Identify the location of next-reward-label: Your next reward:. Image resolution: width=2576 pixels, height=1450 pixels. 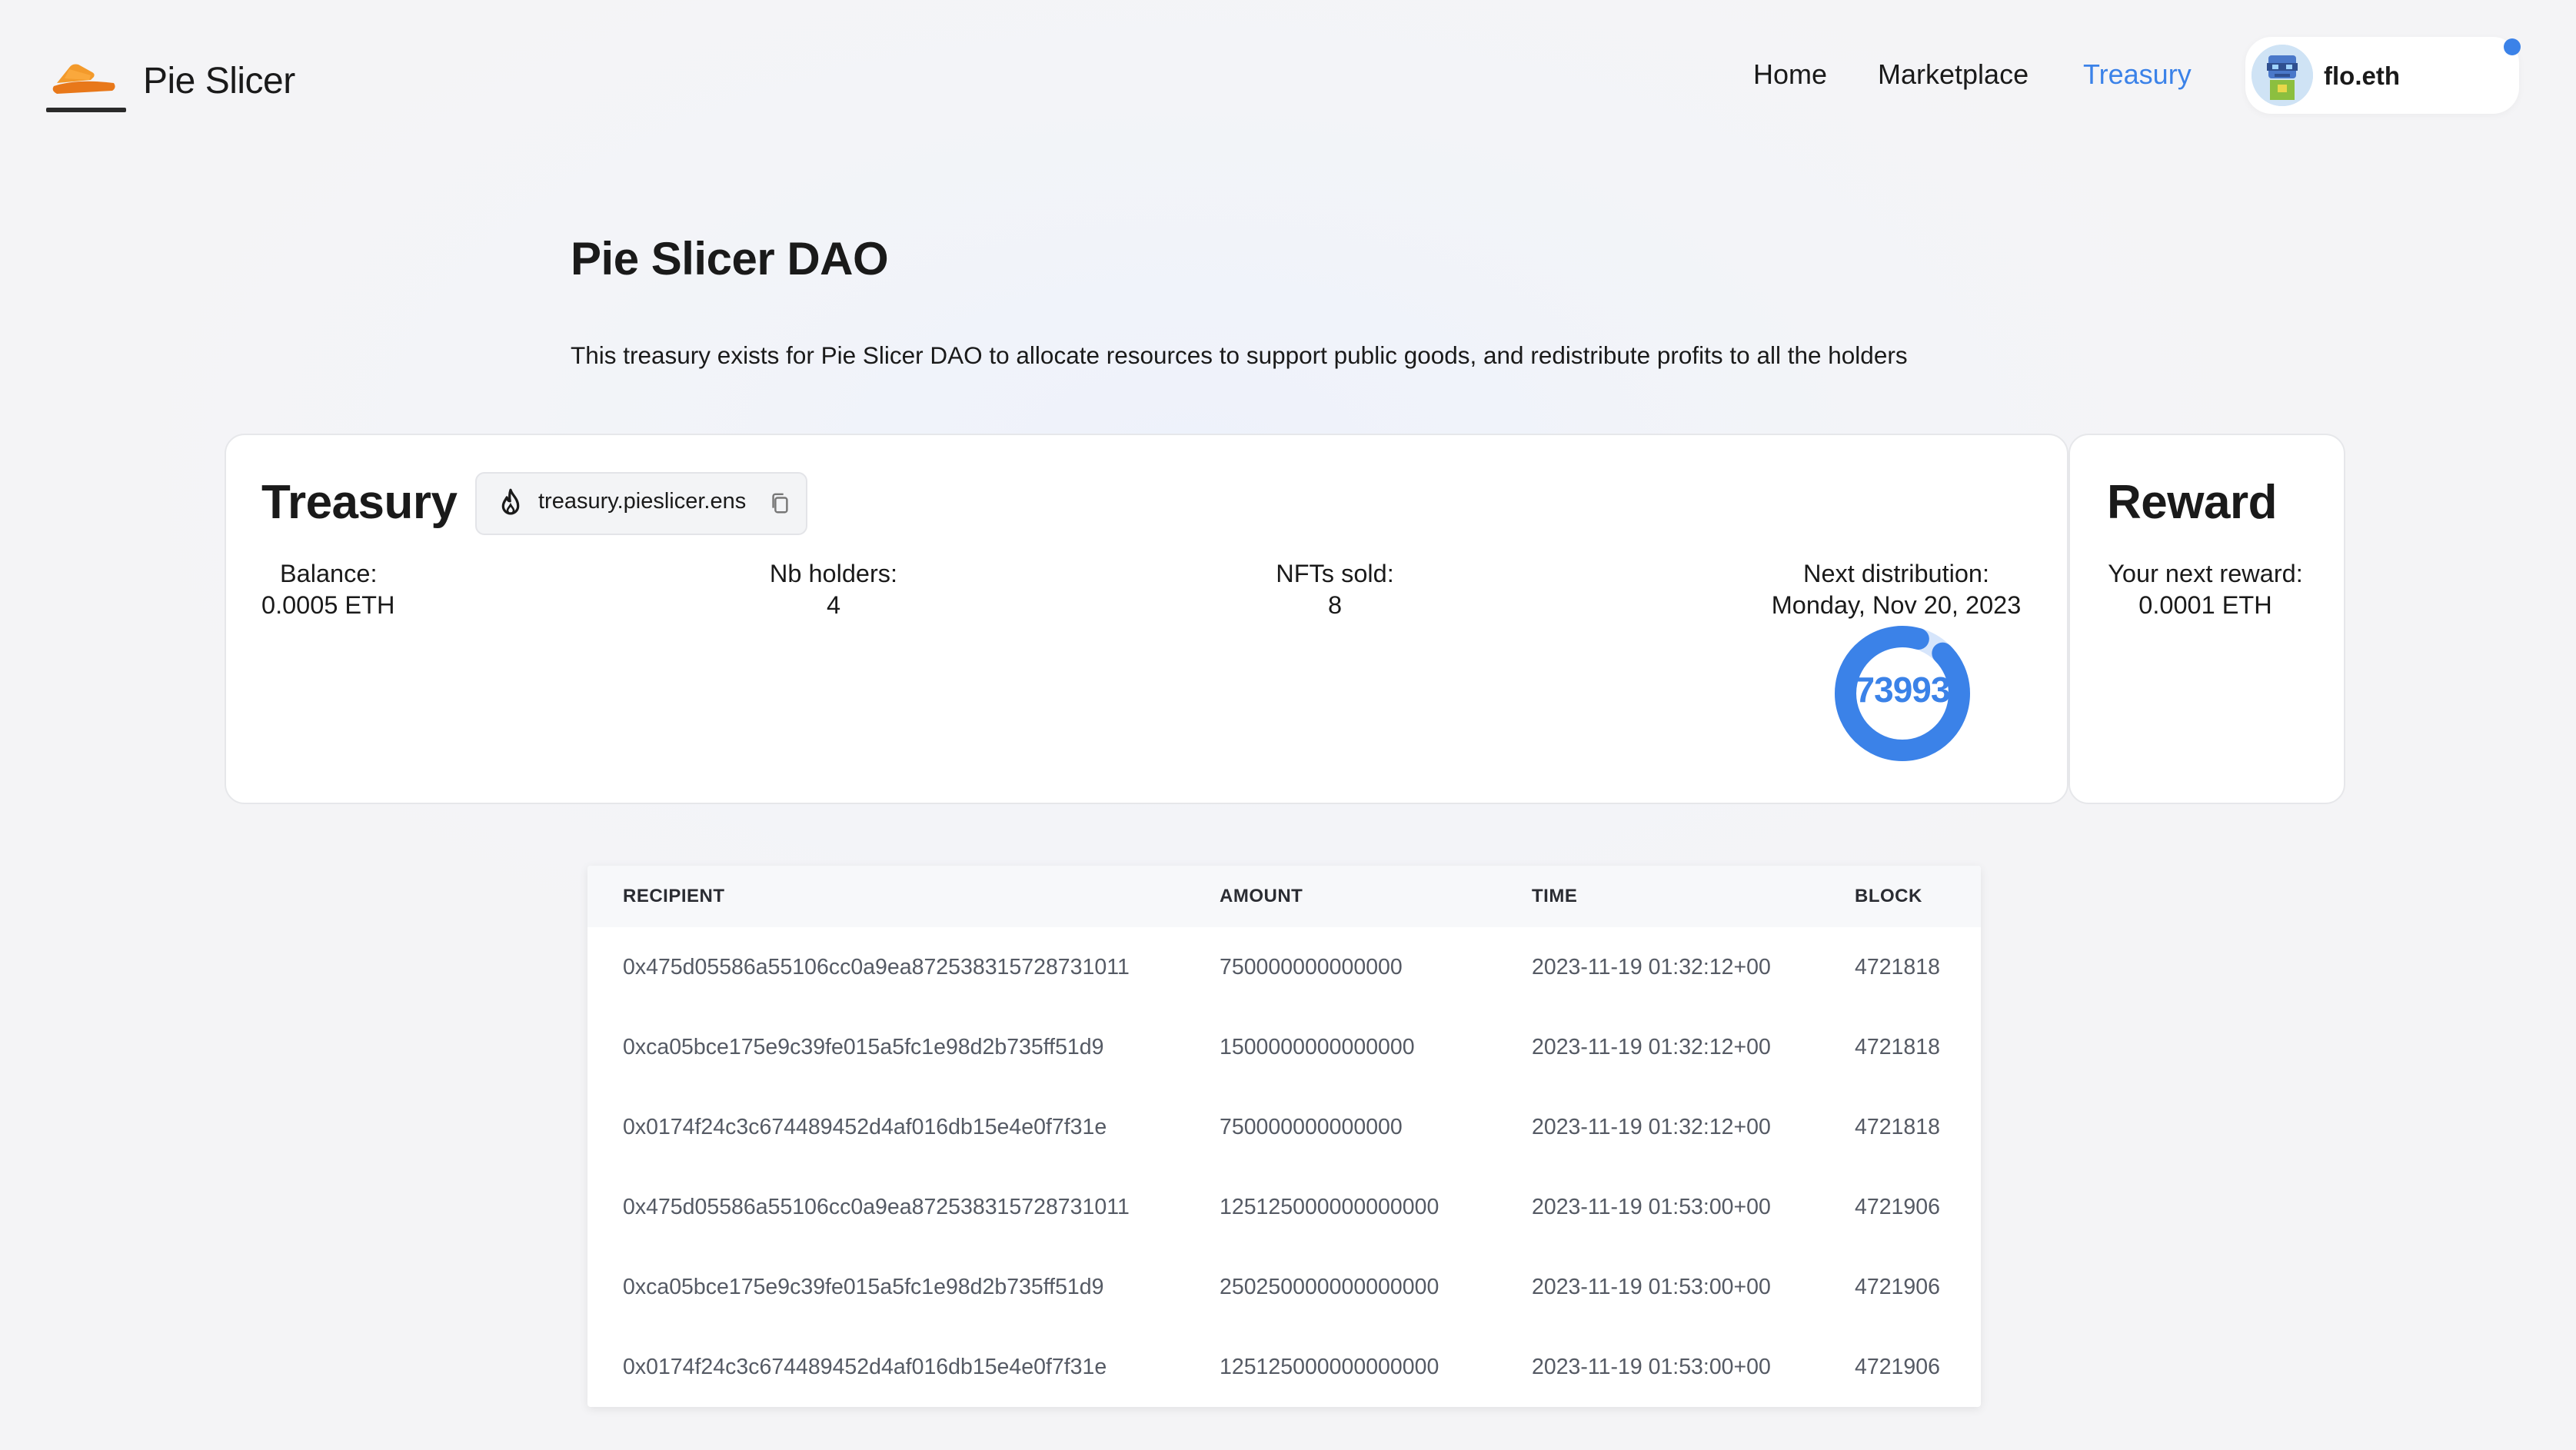
(2205, 573).